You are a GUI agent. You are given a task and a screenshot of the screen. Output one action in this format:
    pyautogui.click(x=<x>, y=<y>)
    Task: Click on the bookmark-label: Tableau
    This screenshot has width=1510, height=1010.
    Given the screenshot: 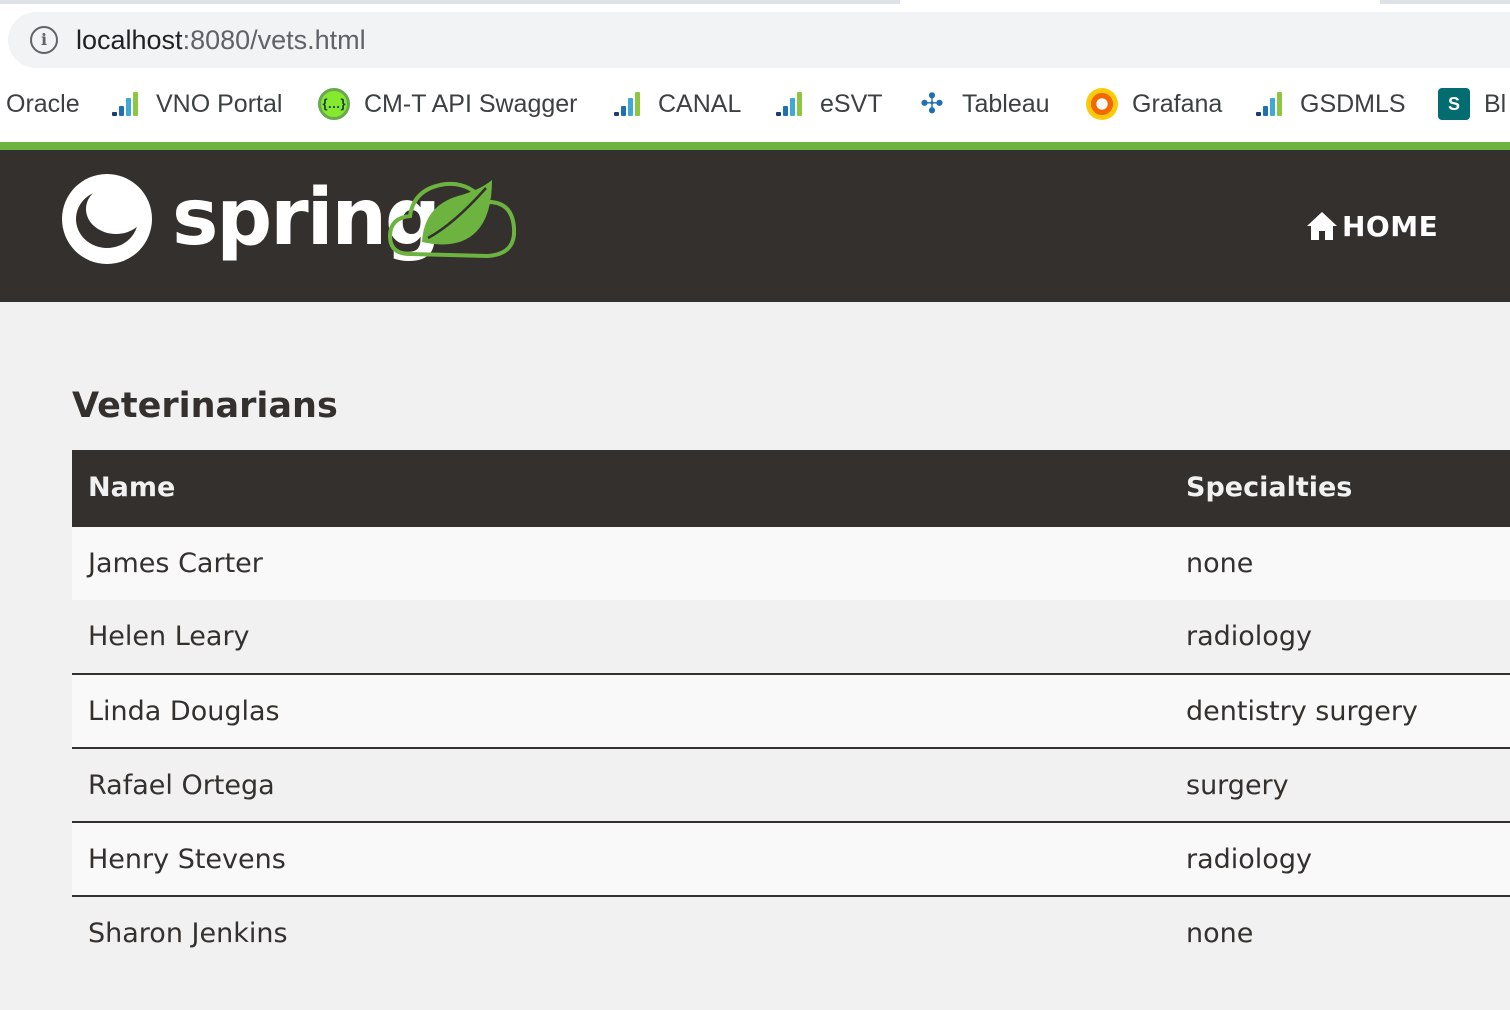 What is the action you would take?
    pyautogui.click(x=1006, y=103)
    